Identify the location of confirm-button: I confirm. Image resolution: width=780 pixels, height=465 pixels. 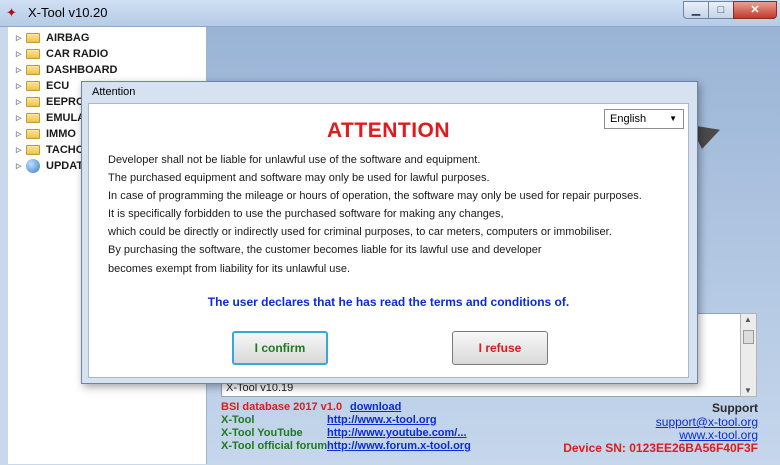
(280, 348).